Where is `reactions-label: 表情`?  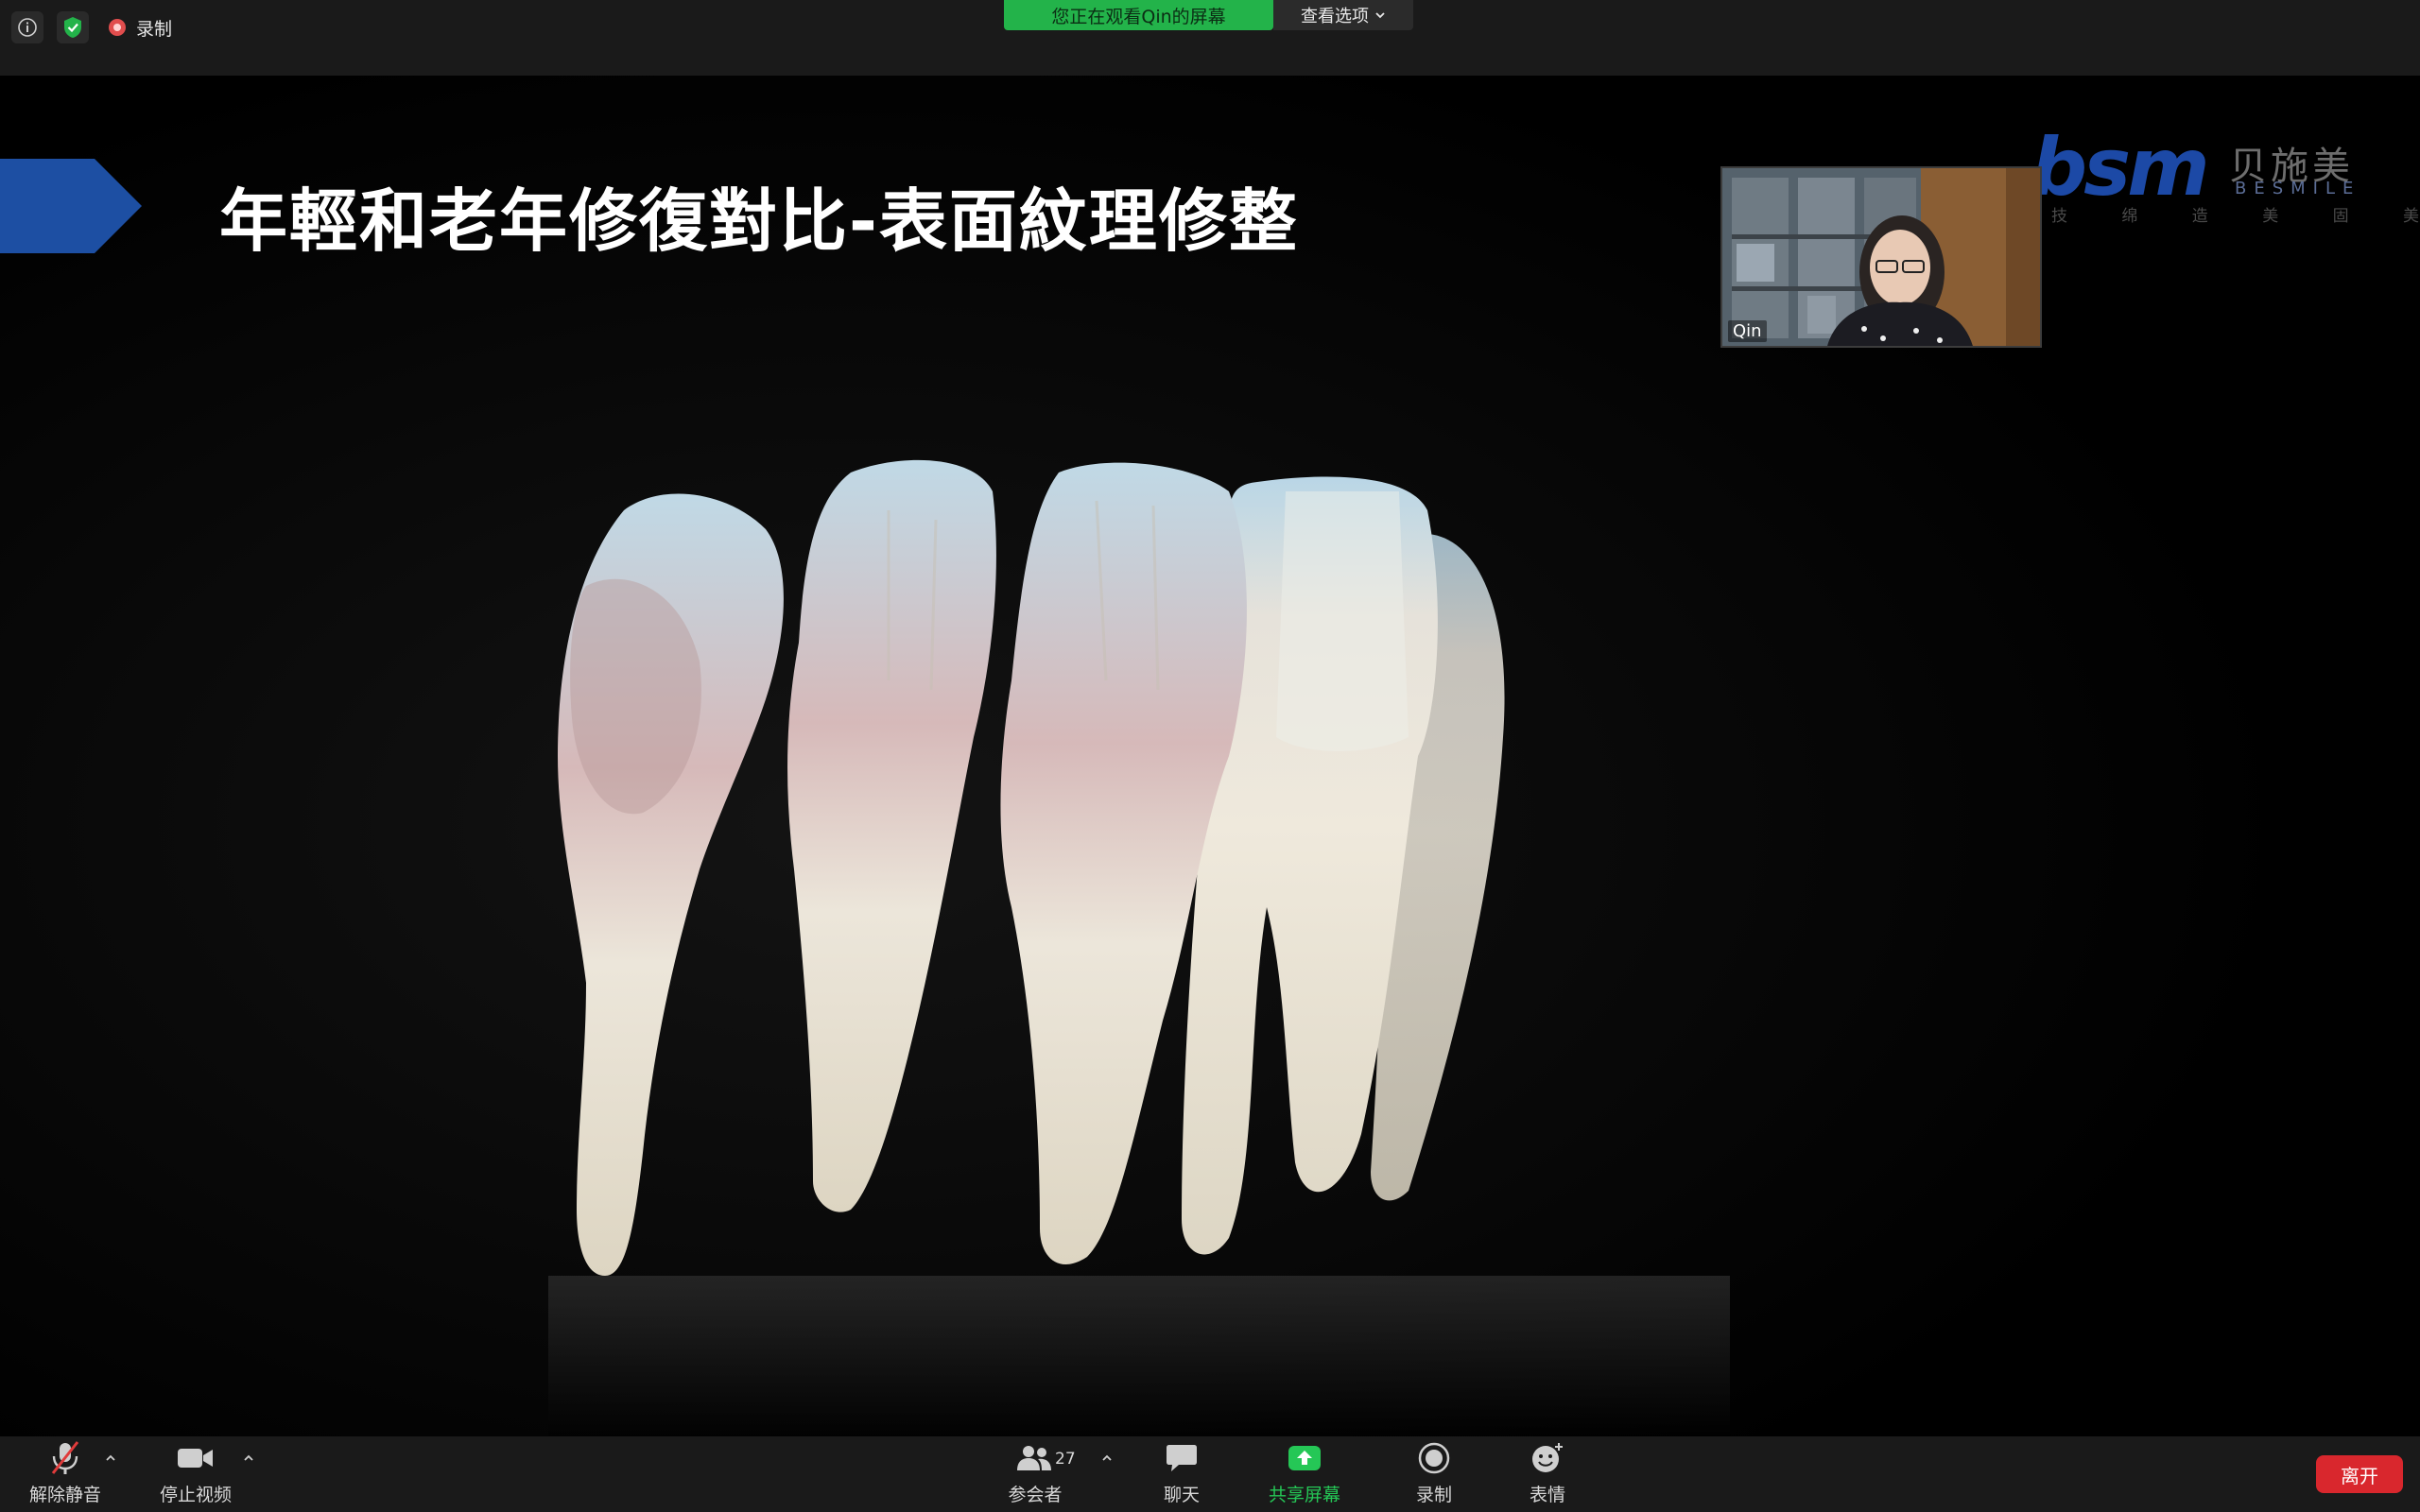
reactions-label: 表情 is located at coordinates (1547, 1495).